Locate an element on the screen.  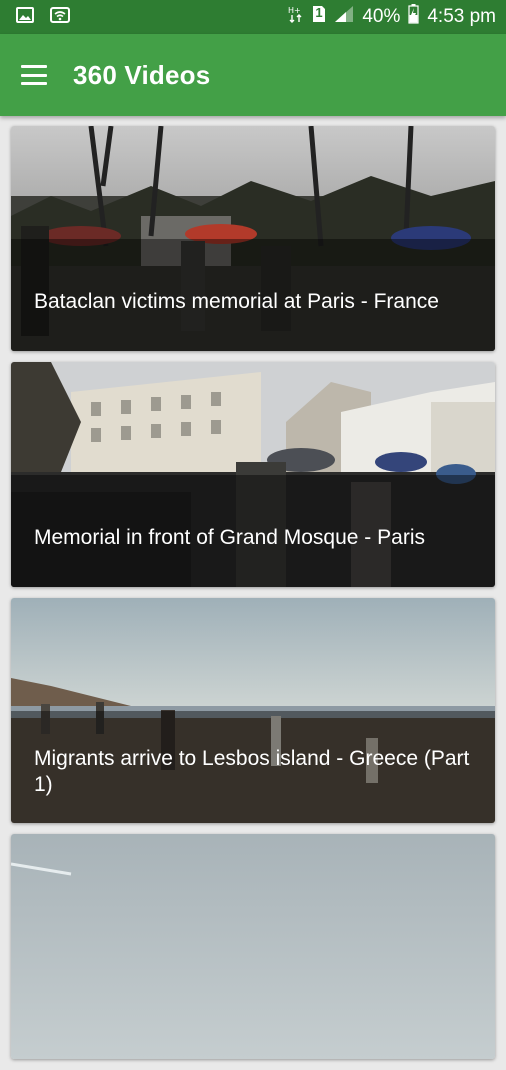
status-bar: H+ 1 40% 4:53 pm is located at coordinates (253, 17).